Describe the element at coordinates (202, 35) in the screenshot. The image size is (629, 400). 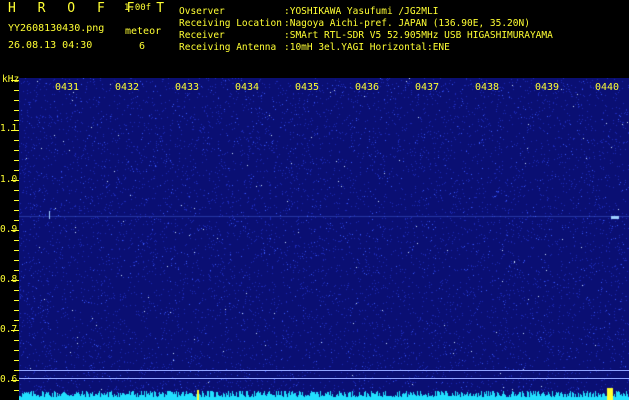
I see `receiver-label: Receiver` at that location.